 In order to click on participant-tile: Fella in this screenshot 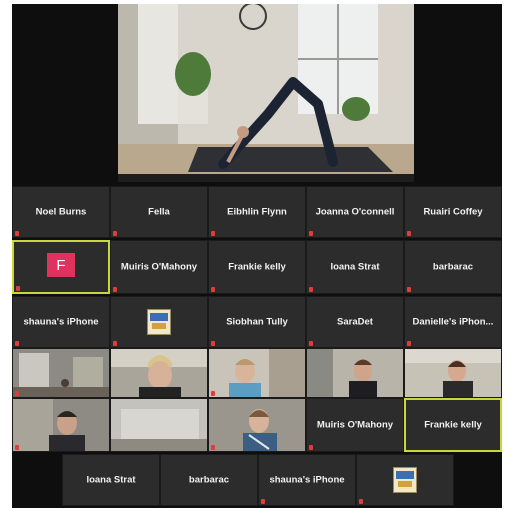, I will do `click(159, 212)`.